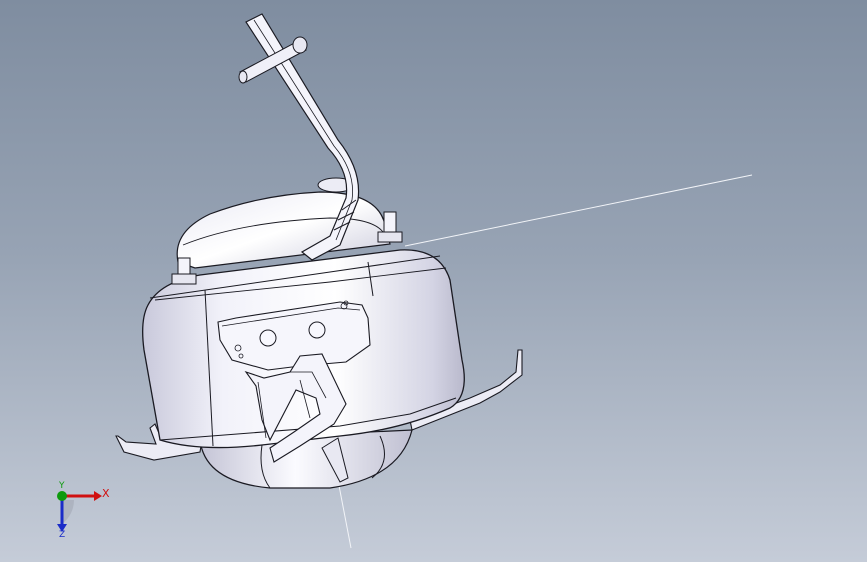 The image size is (867, 562). I want to click on y-axis-dot, so click(62, 496).